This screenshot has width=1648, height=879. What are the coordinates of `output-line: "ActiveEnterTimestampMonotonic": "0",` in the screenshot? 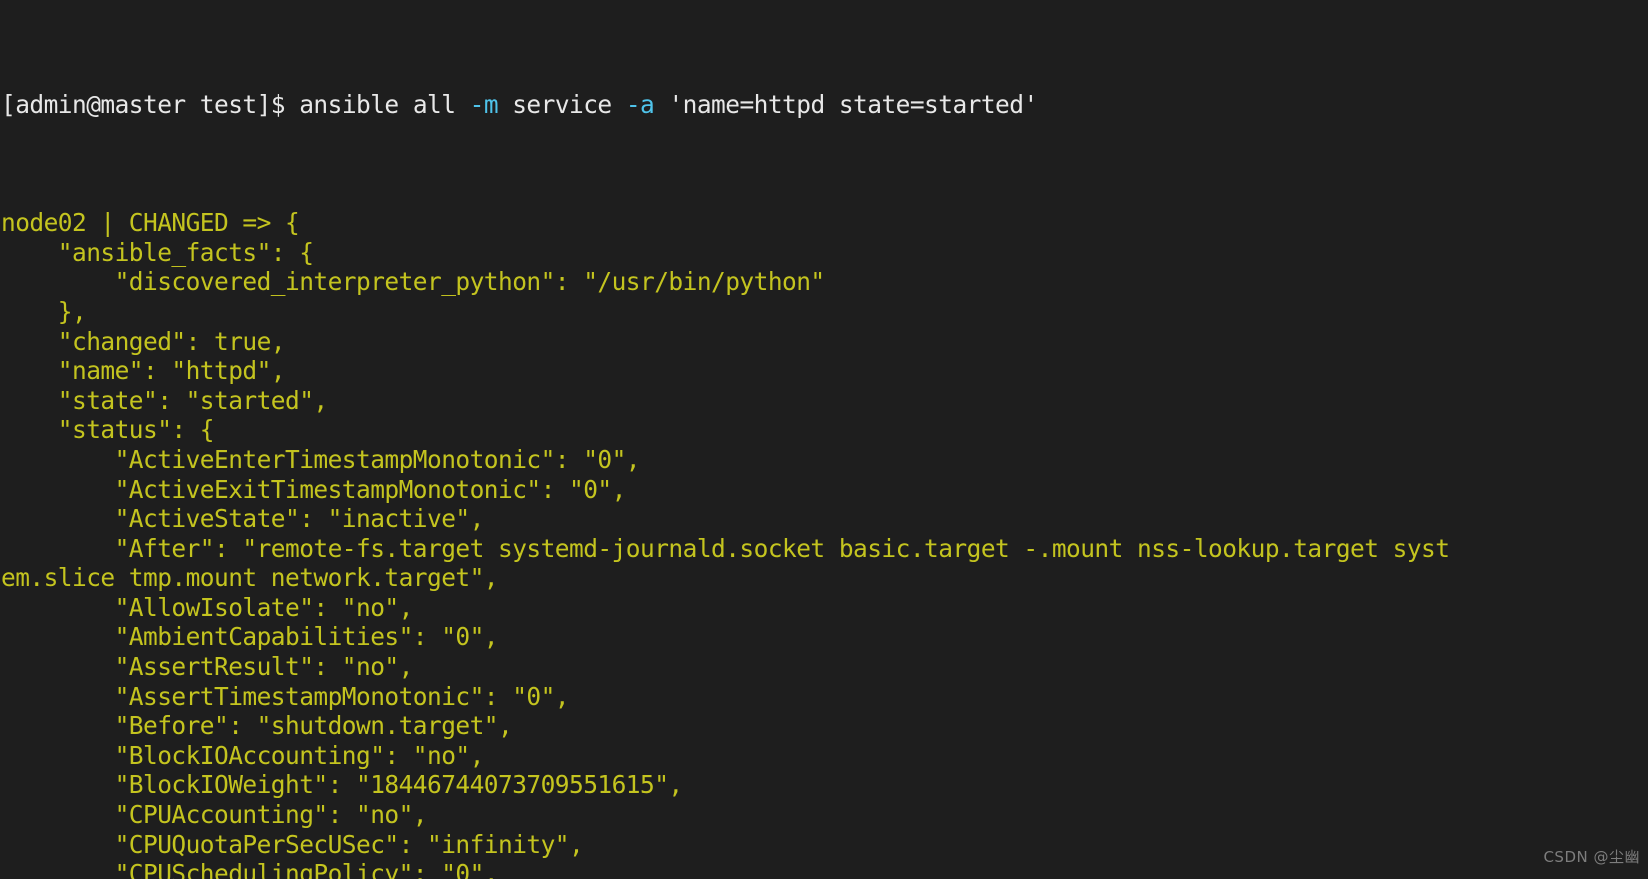 It's located at (321, 459).